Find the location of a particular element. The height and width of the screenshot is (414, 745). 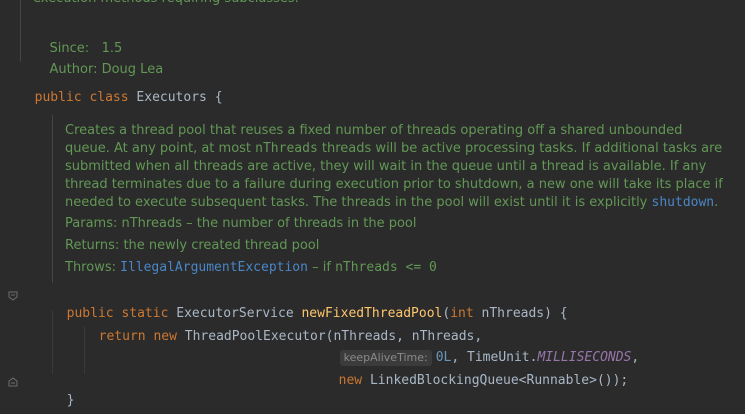

method-doc-bar is located at coordinates (52, 199).